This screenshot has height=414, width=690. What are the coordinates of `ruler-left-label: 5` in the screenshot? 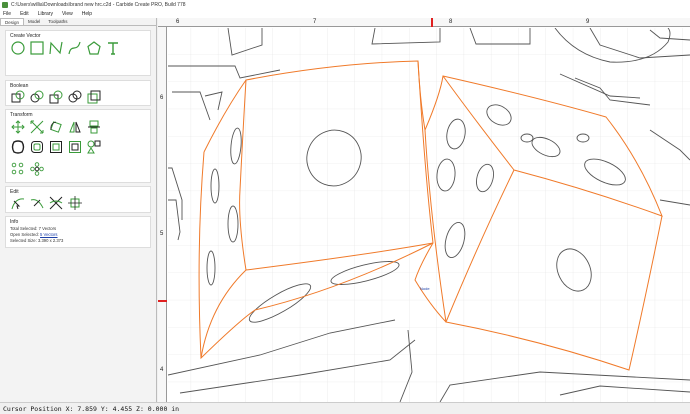 It's located at (162, 234).